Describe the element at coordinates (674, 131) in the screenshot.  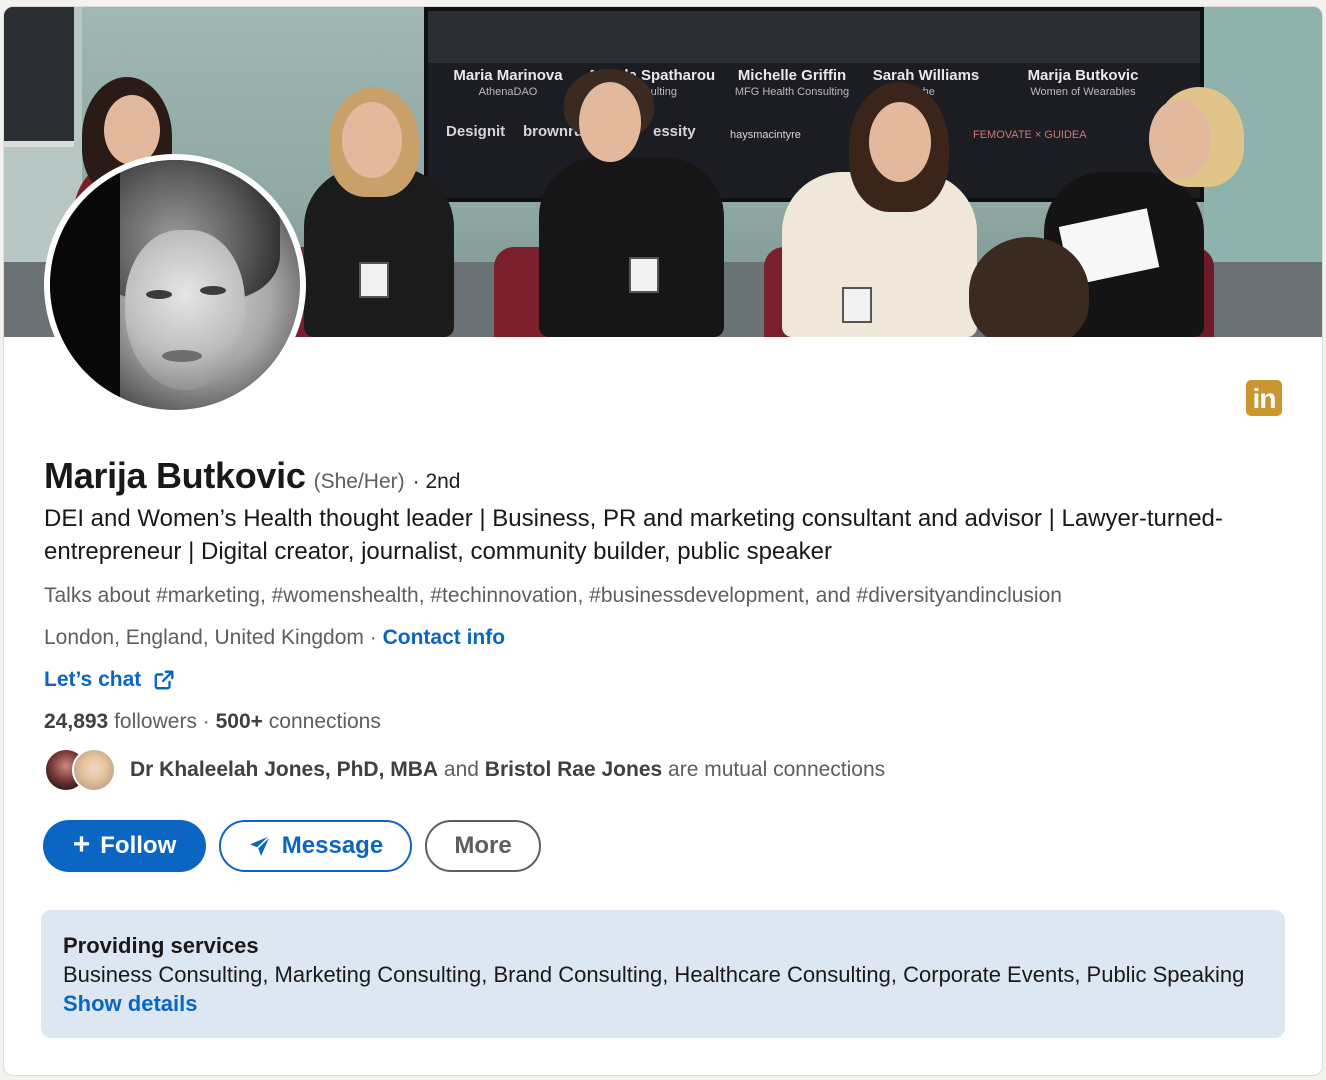
I see `sponsor-logo: essity` at that location.